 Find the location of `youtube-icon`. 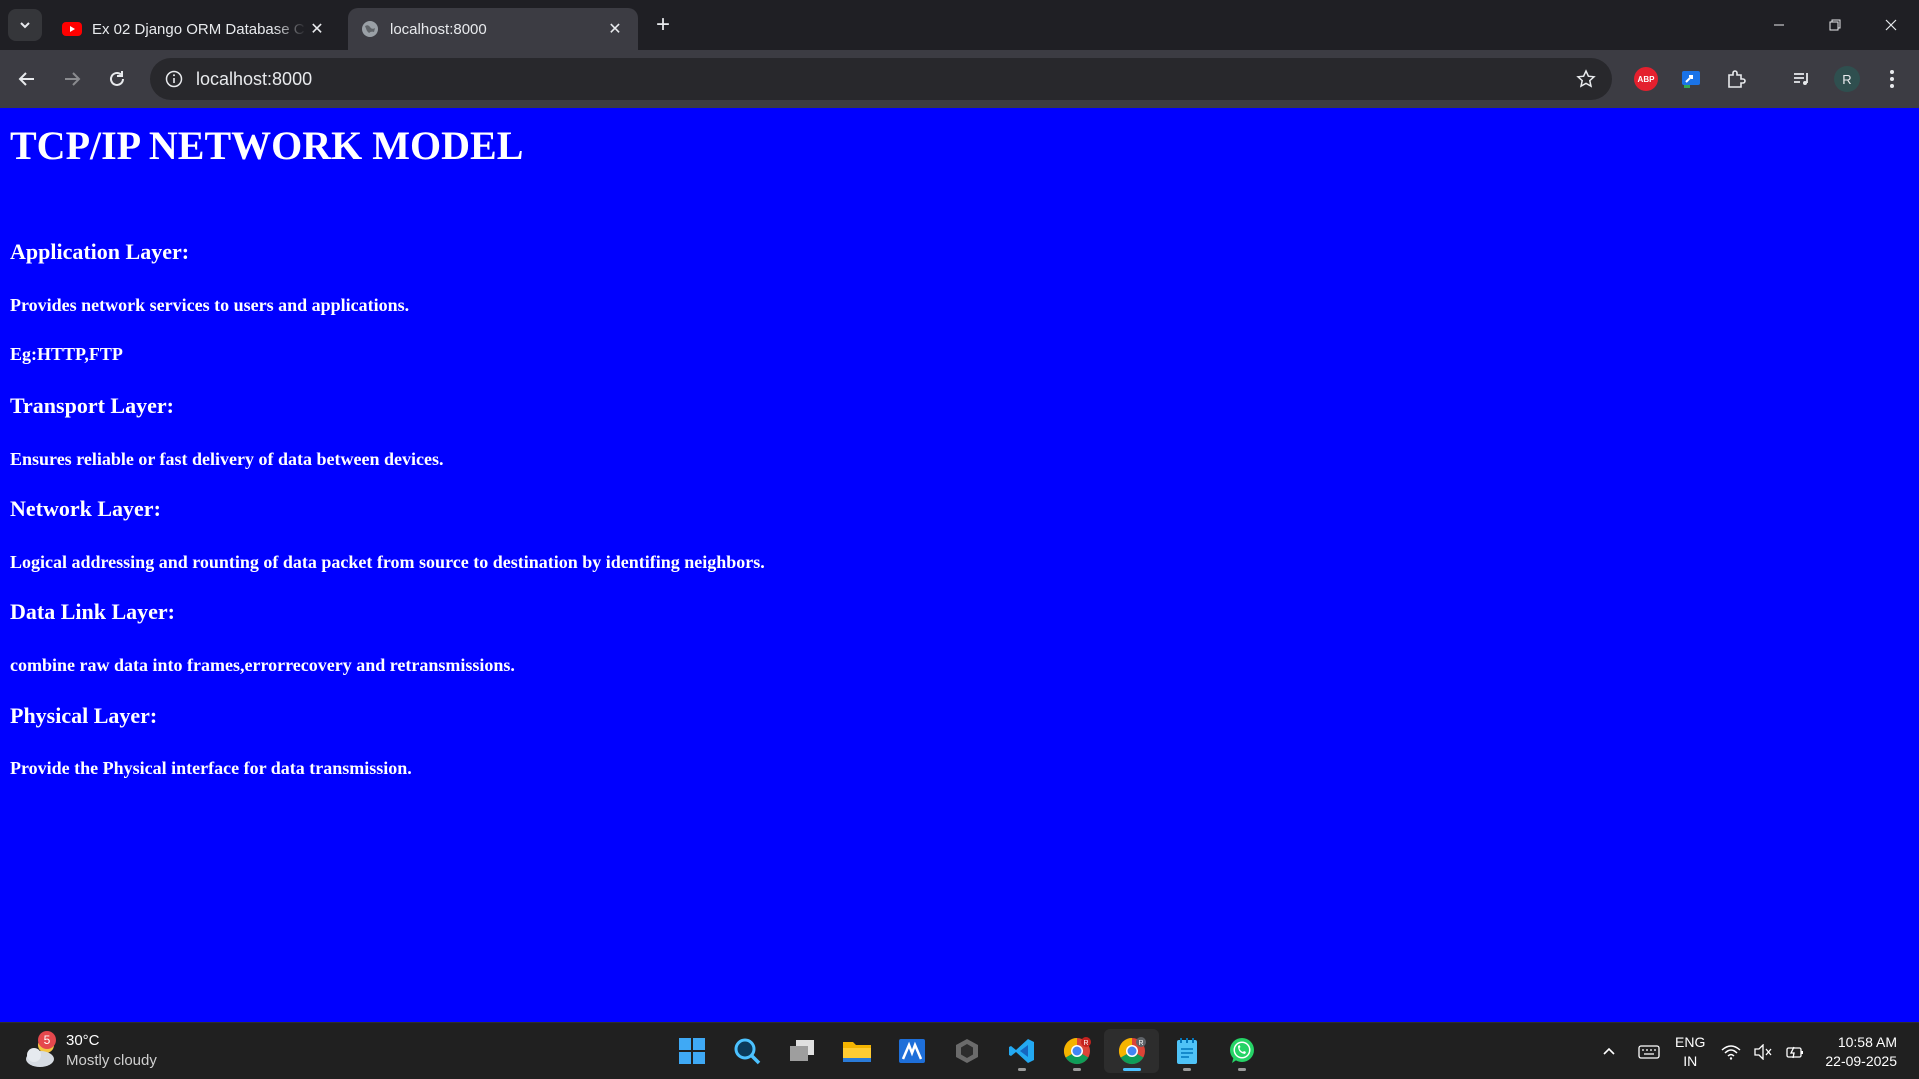

youtube-icon is located at coordinates (72, 29).